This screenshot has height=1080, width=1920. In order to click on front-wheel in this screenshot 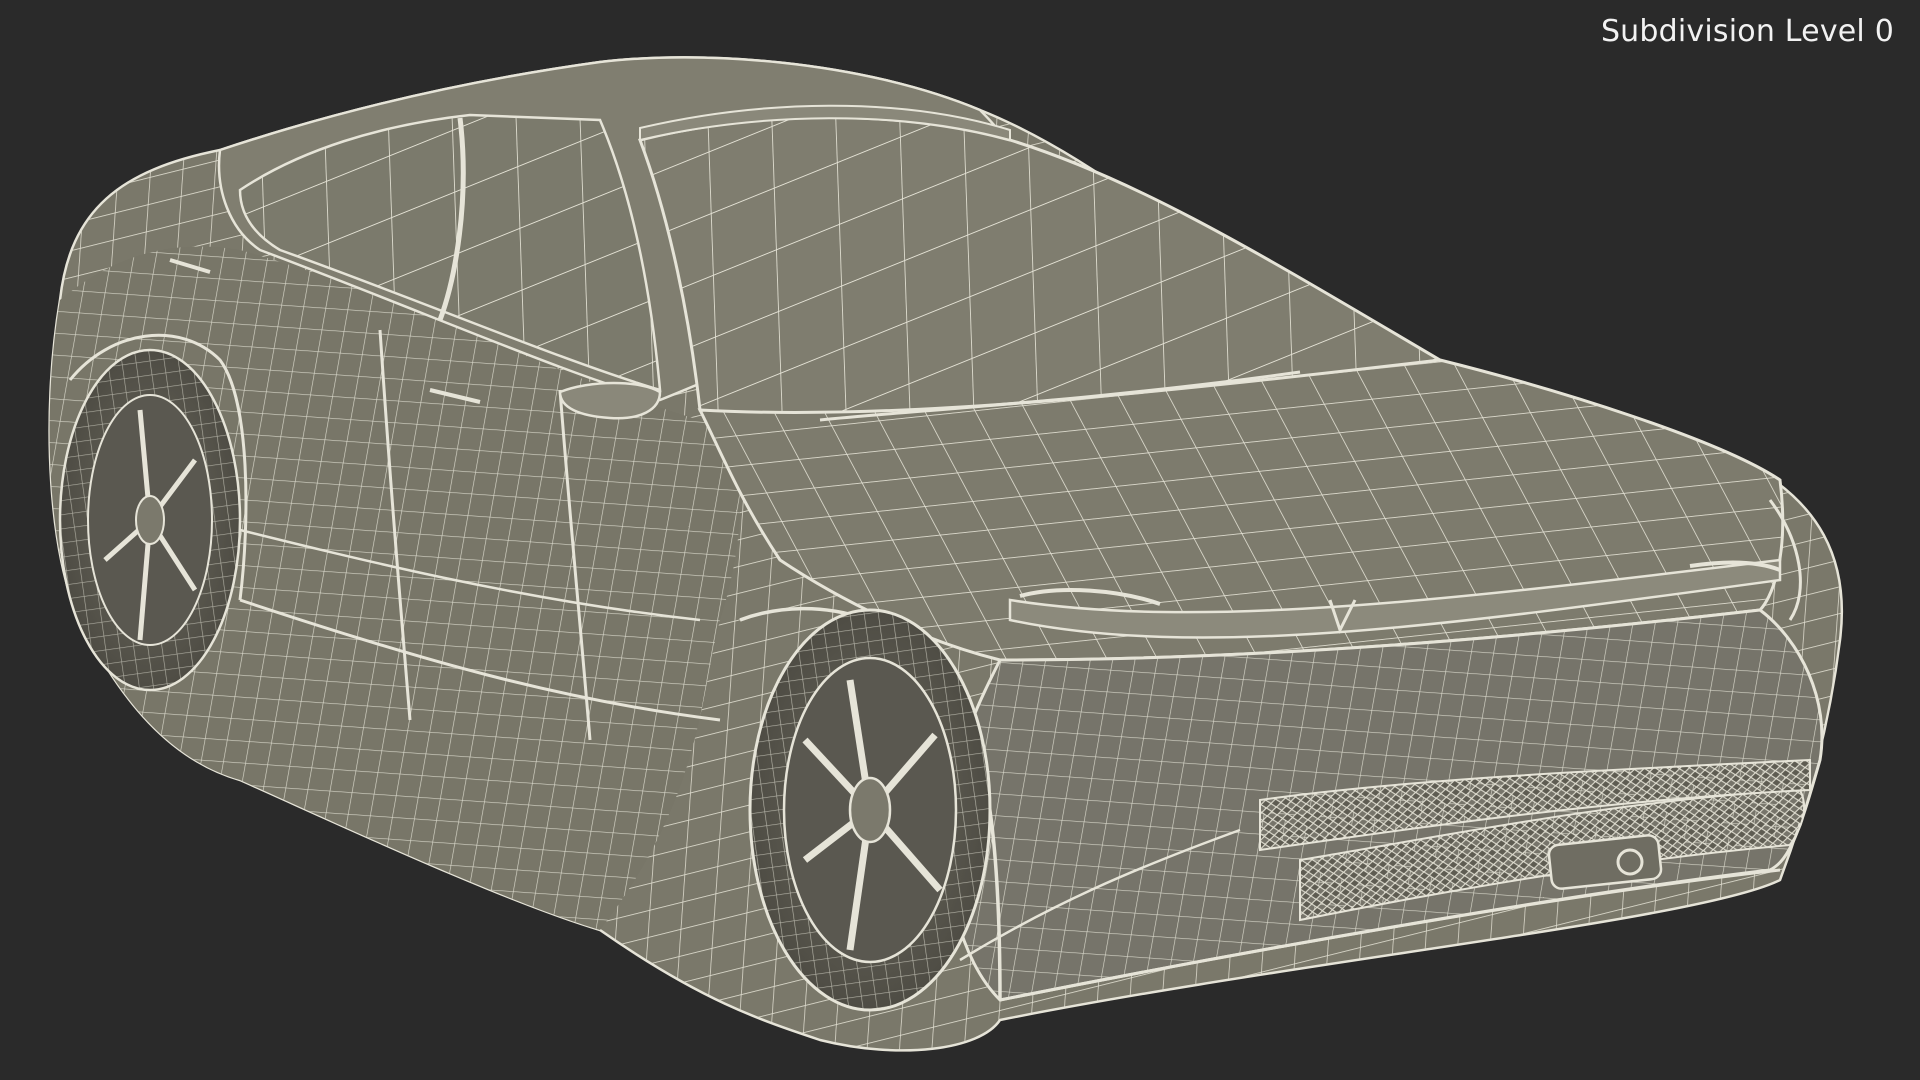, I will do `click(870, 810)`.